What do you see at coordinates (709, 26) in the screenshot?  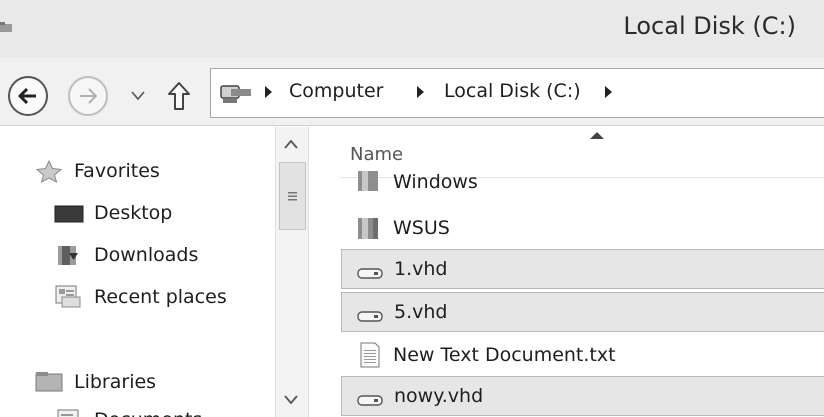 I see `window-title: Local Disk (C:)` at bounding box center [709, 26].